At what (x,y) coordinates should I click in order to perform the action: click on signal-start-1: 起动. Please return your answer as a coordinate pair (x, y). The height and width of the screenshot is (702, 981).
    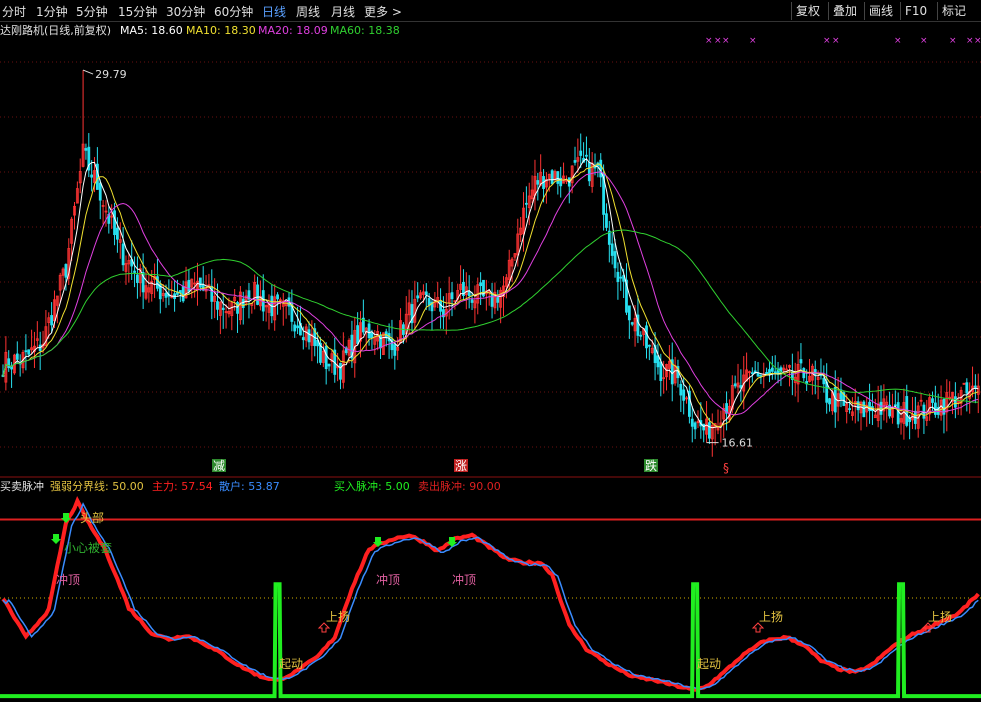
    Looking at the image, I should click on (291, 664).